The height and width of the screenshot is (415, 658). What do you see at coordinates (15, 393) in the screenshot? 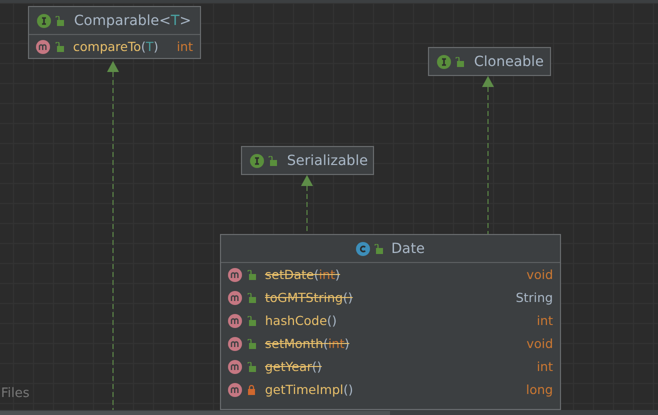
I see `side-panel-label: Files` at bounding box center [15, 393].